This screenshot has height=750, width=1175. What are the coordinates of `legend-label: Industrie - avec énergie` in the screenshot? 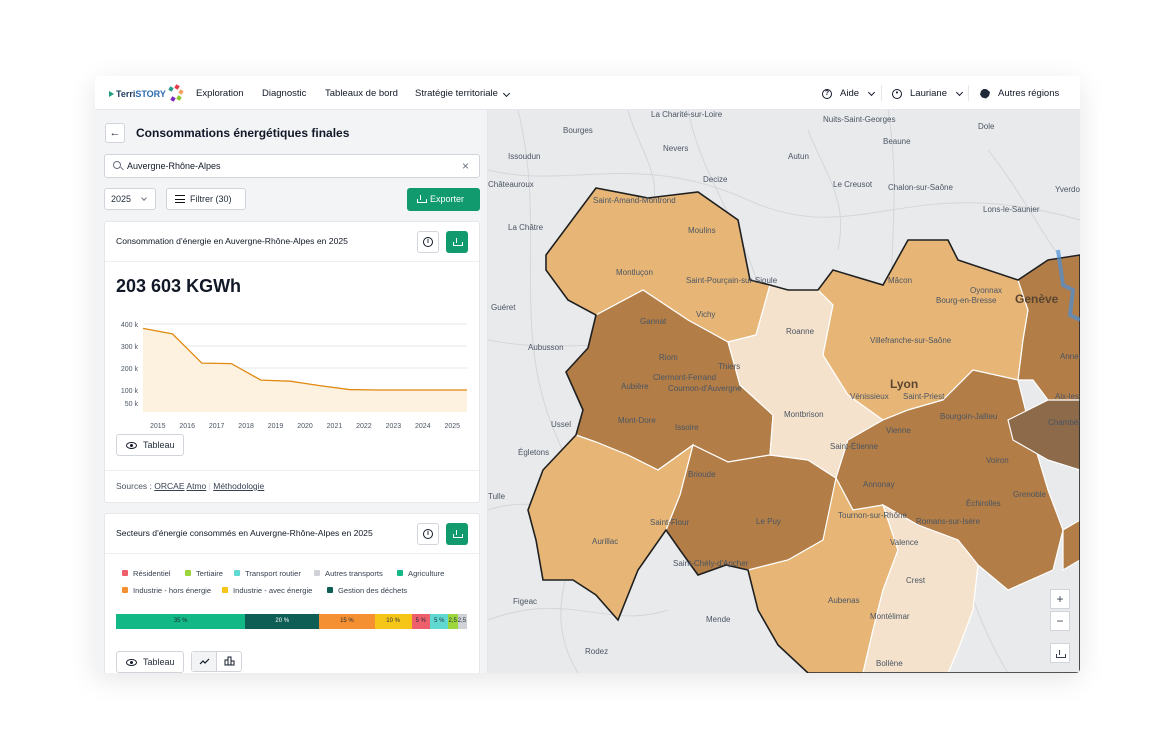 It's located at (273, 590).